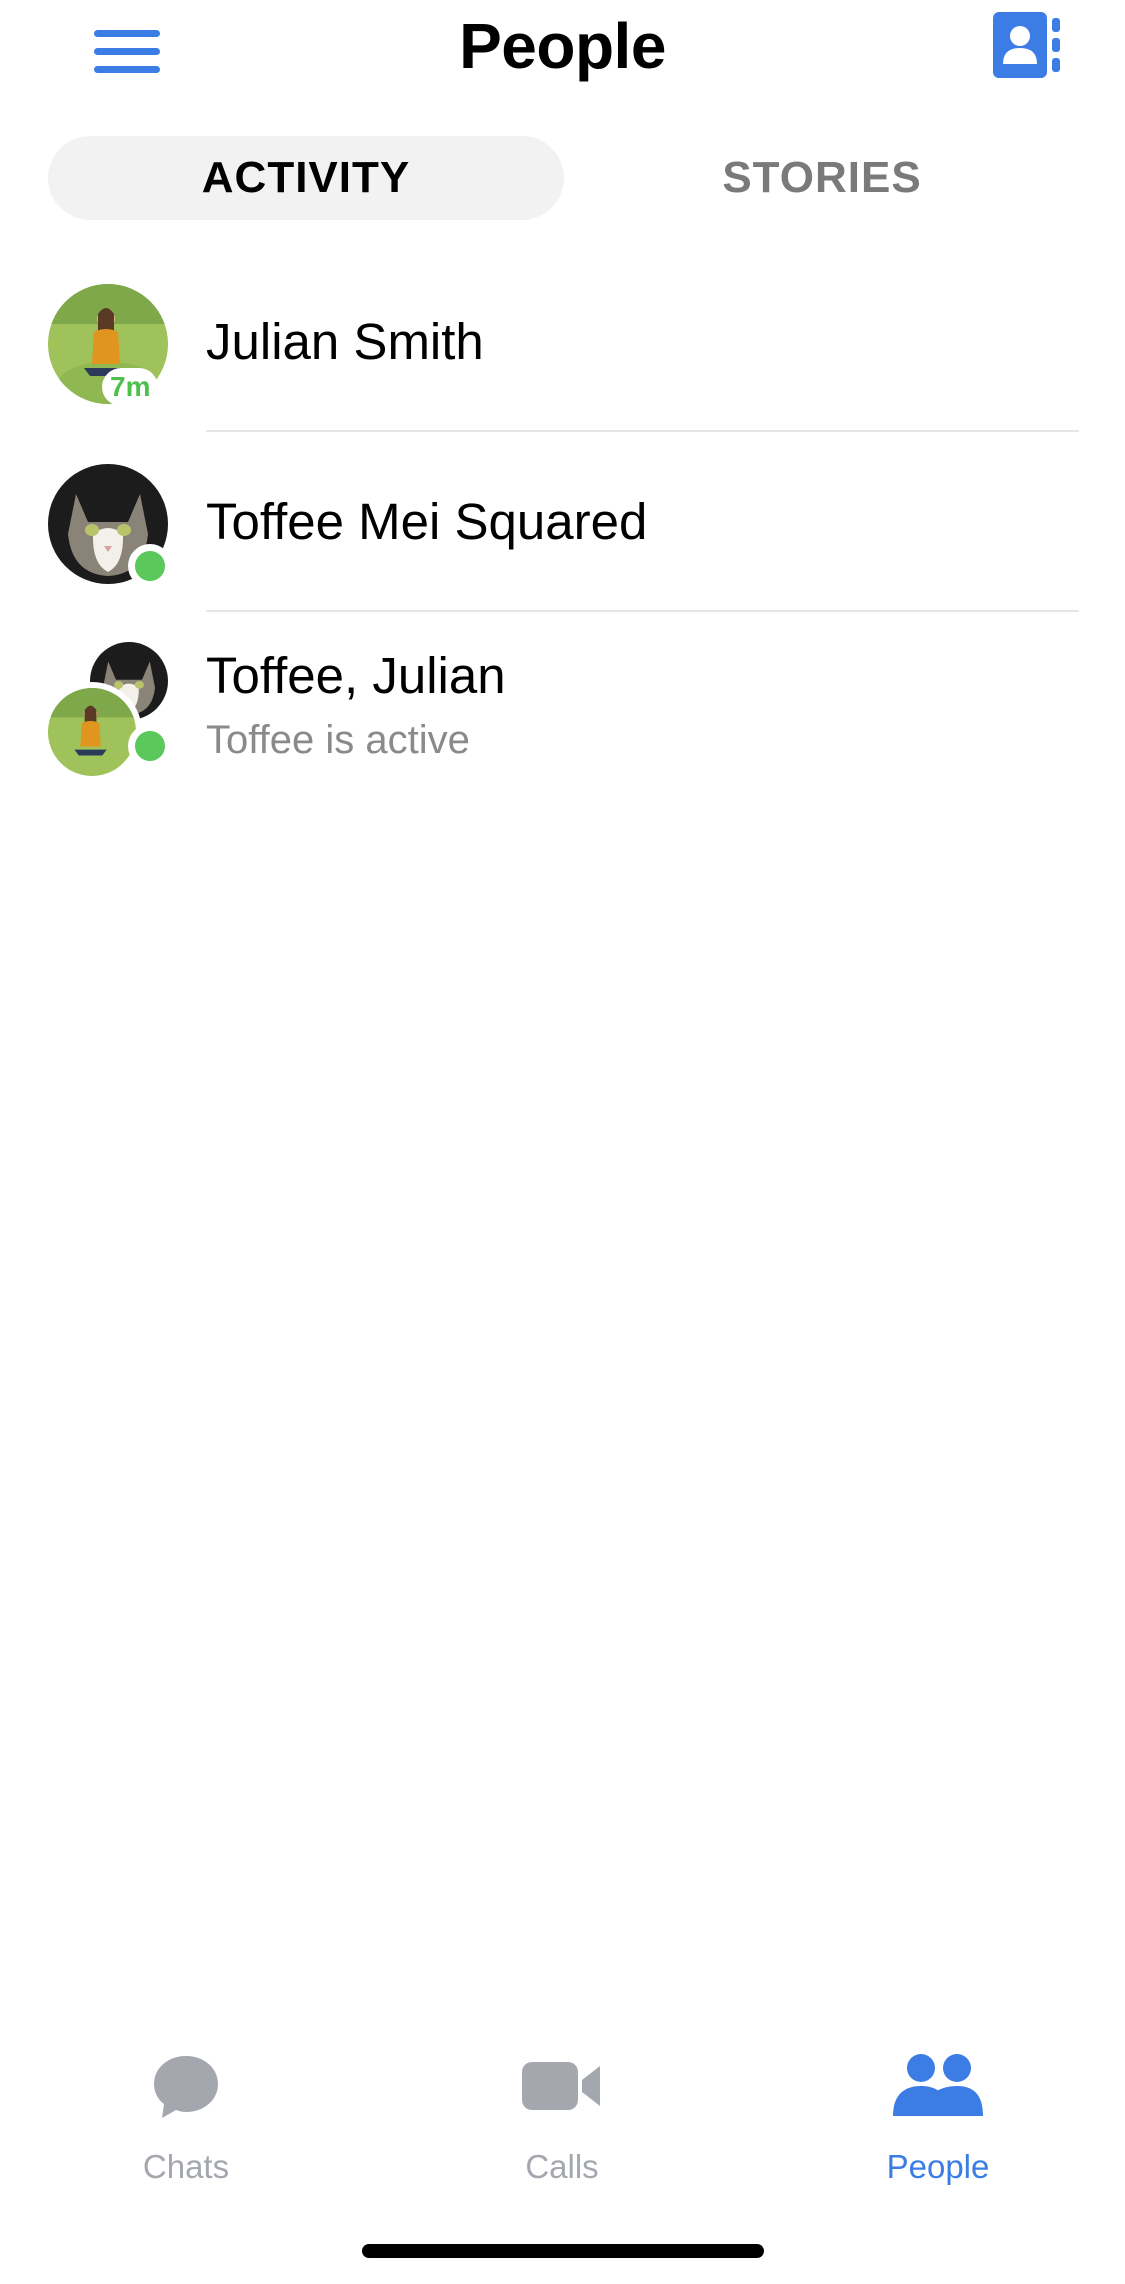 The image size is (1125, 2284). Describe the element at coordinates (130, 387) in the screenshot. I see `last-active-badge: 7m` at that location.